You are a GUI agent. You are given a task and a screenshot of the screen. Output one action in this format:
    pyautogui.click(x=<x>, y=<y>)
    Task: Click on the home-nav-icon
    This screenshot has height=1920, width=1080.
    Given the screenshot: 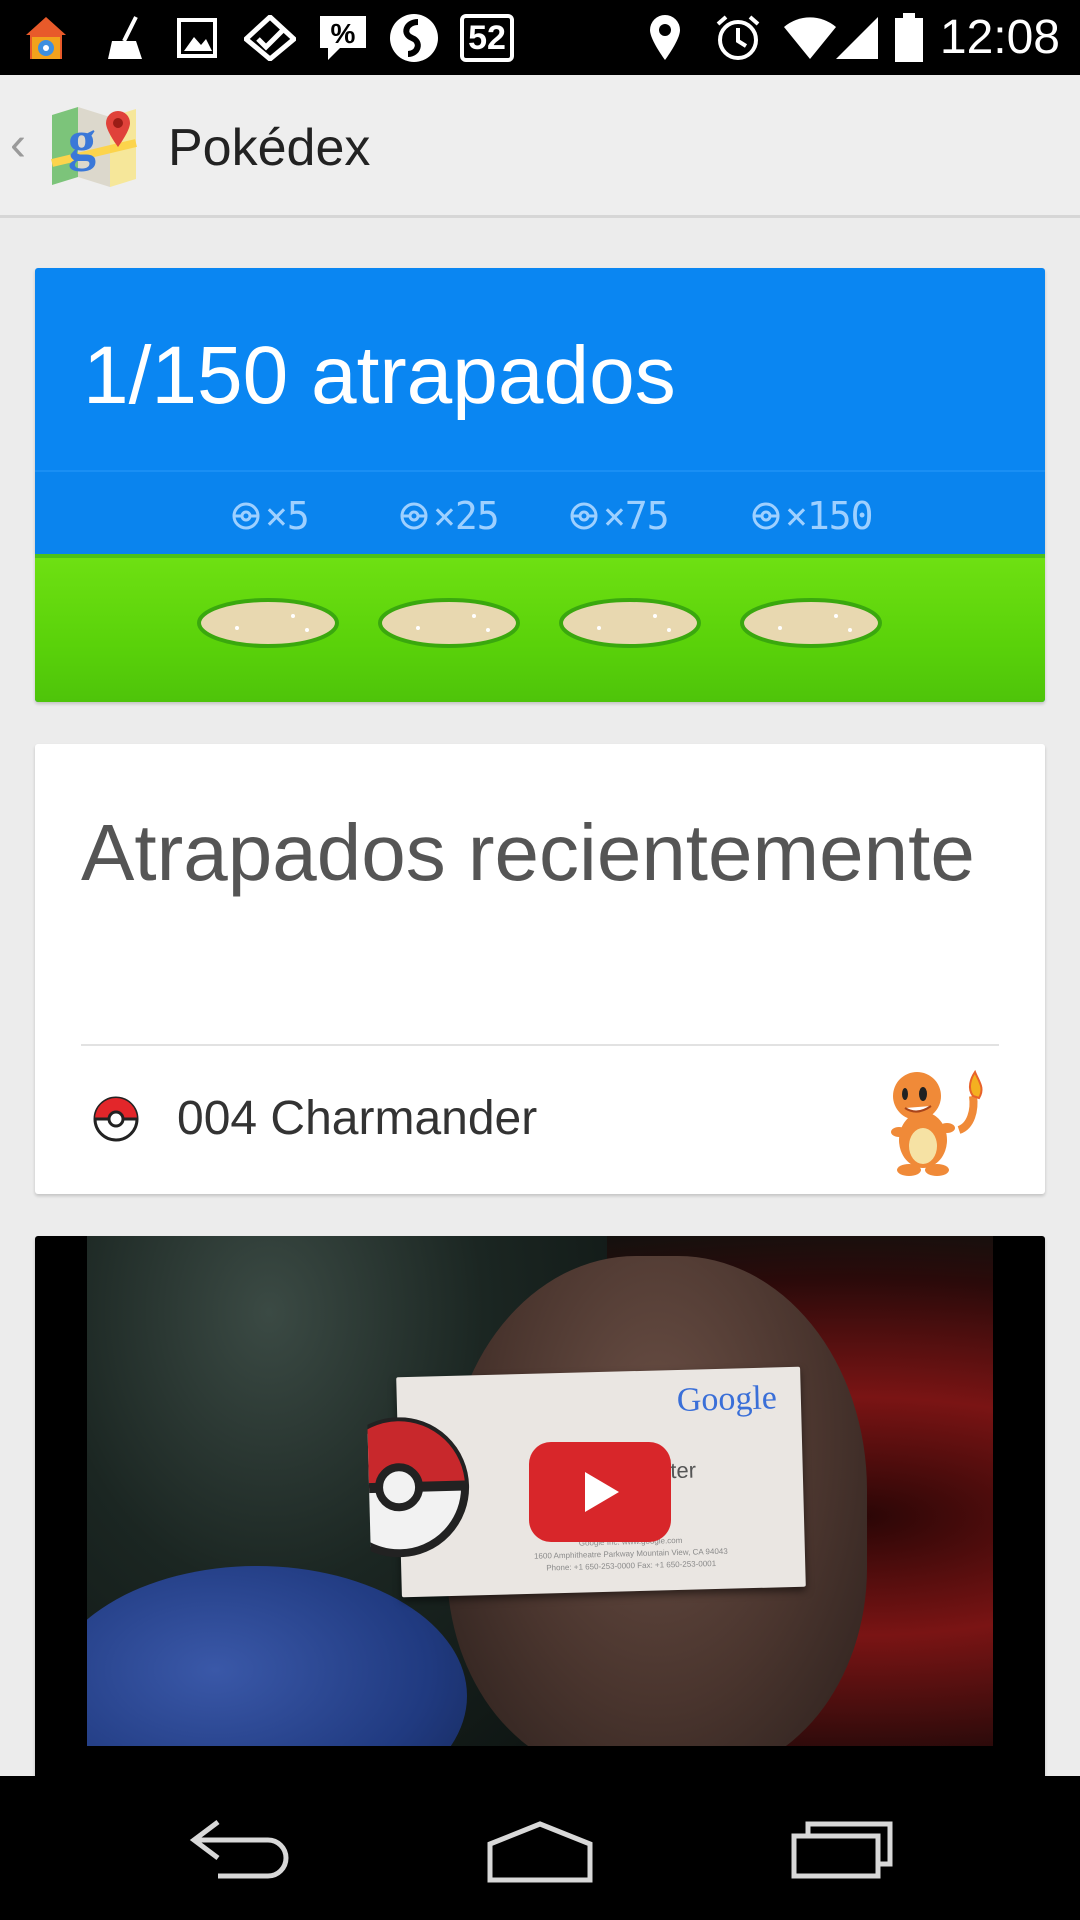 What is the action you would take?
    pyautogui.click(x=540, y=1848)
    